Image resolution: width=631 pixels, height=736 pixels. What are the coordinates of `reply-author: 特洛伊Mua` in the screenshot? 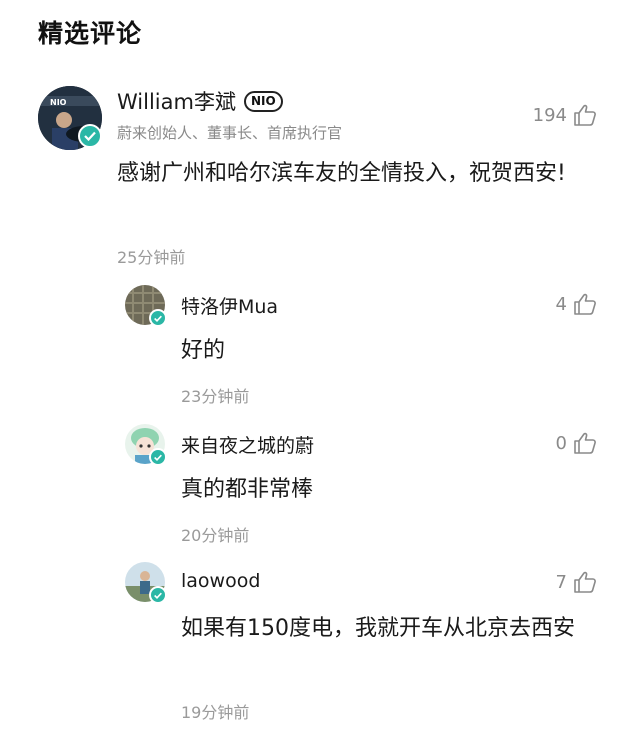 It's located at (229, 305).